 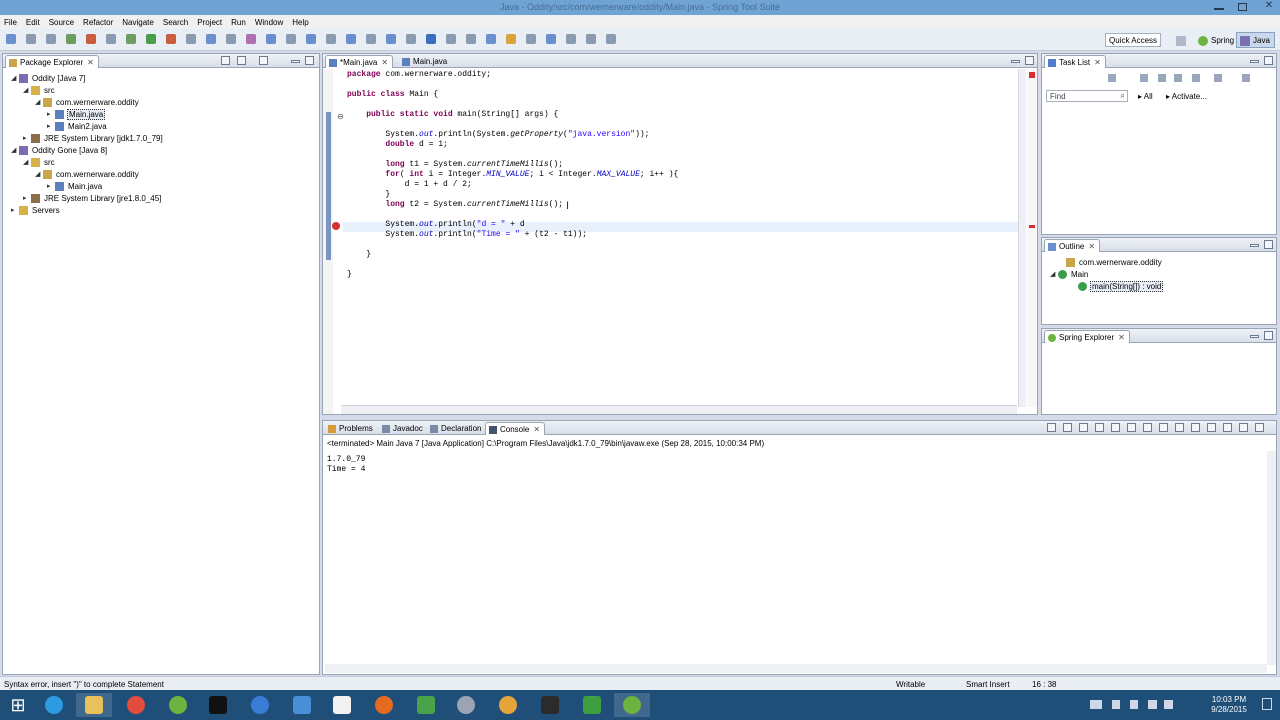 What do you see at coordinates (1121, 286) in the screenshot?
I see `outline-method: main(String[]) : void` at bounding box center [1121, 286].